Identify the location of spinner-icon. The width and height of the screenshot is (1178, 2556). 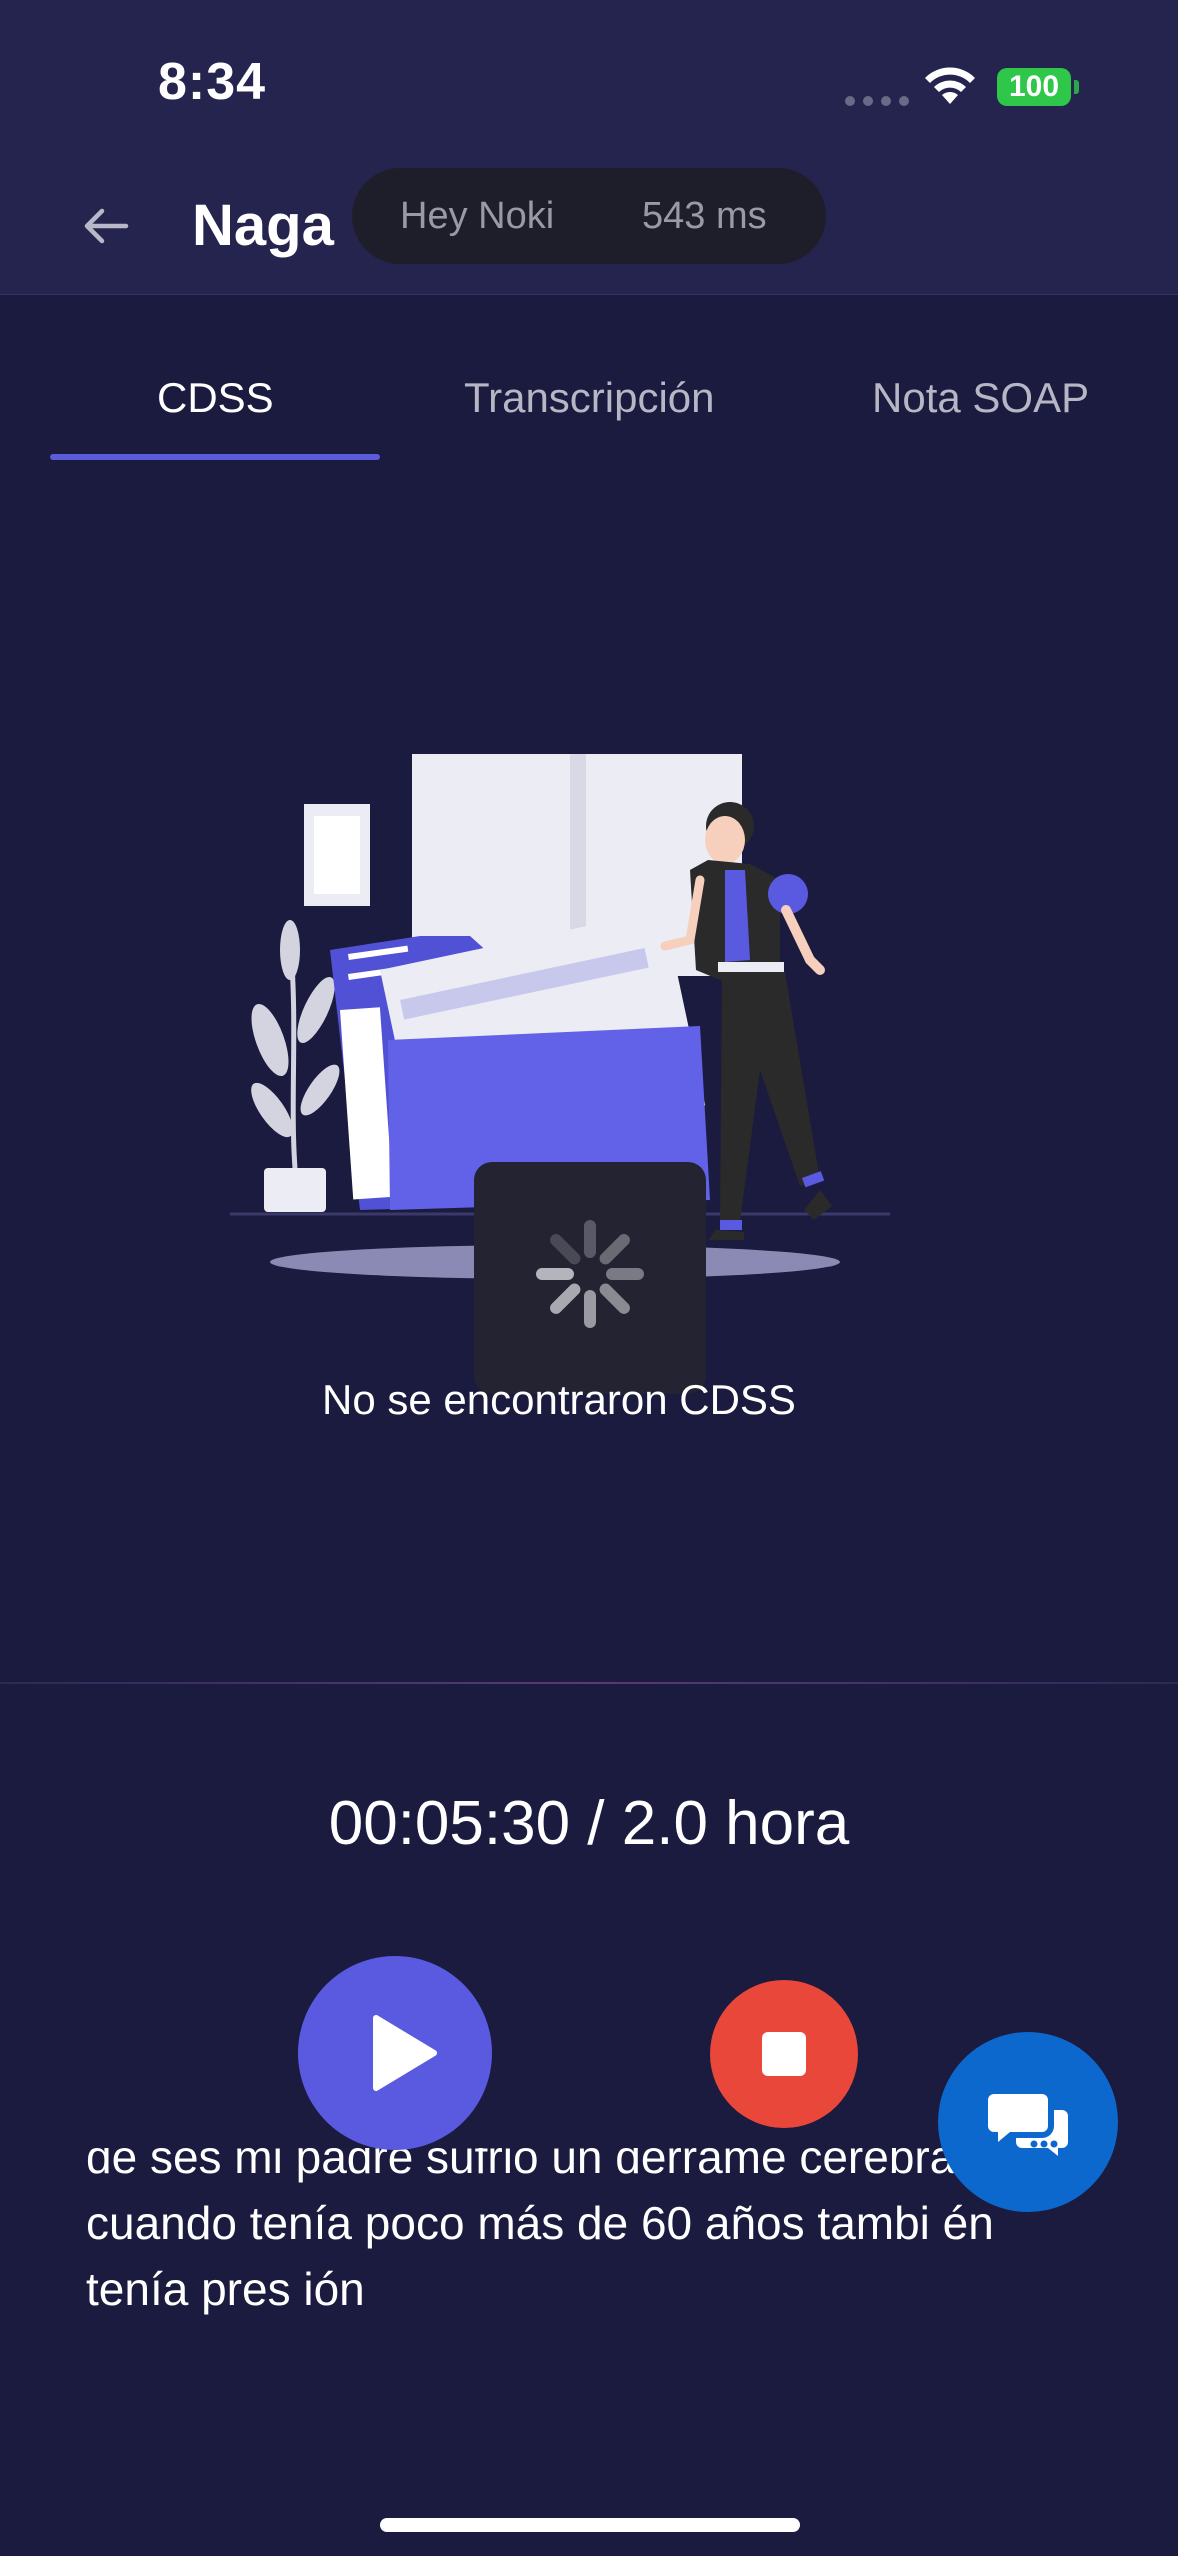
(590, 1274).